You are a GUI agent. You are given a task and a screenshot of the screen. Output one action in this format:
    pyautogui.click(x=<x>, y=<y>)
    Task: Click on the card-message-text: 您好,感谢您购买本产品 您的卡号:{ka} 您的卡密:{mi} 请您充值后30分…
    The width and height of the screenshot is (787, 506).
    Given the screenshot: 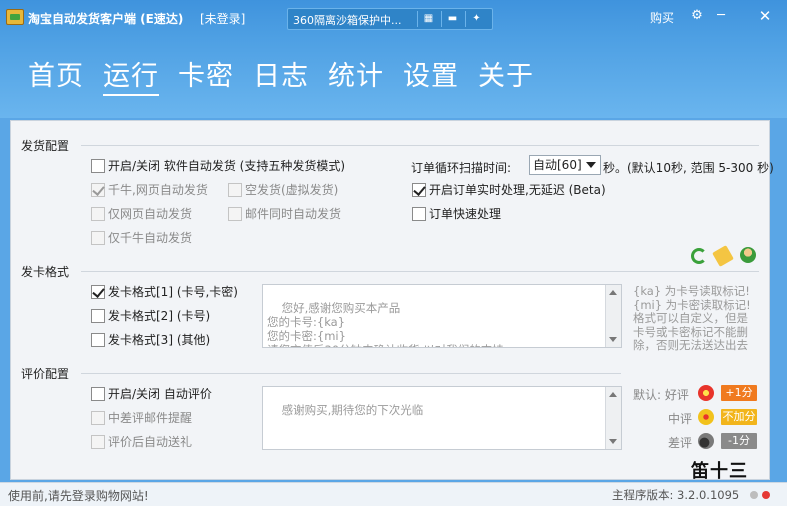 What is the action you would take?
    pyautogui.click(x=385, y=324)
    